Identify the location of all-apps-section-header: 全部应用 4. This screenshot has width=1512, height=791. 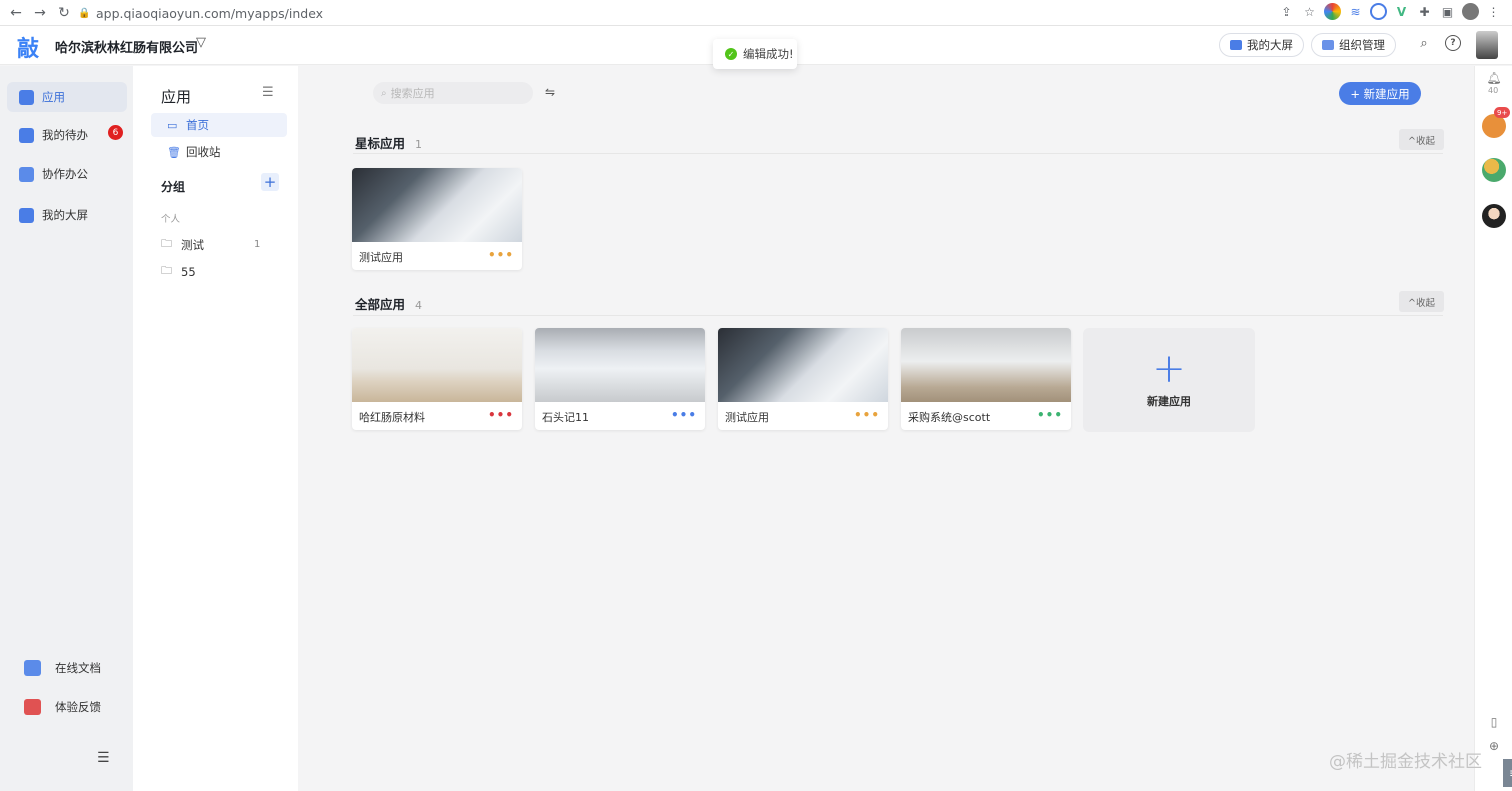
(389, 304).